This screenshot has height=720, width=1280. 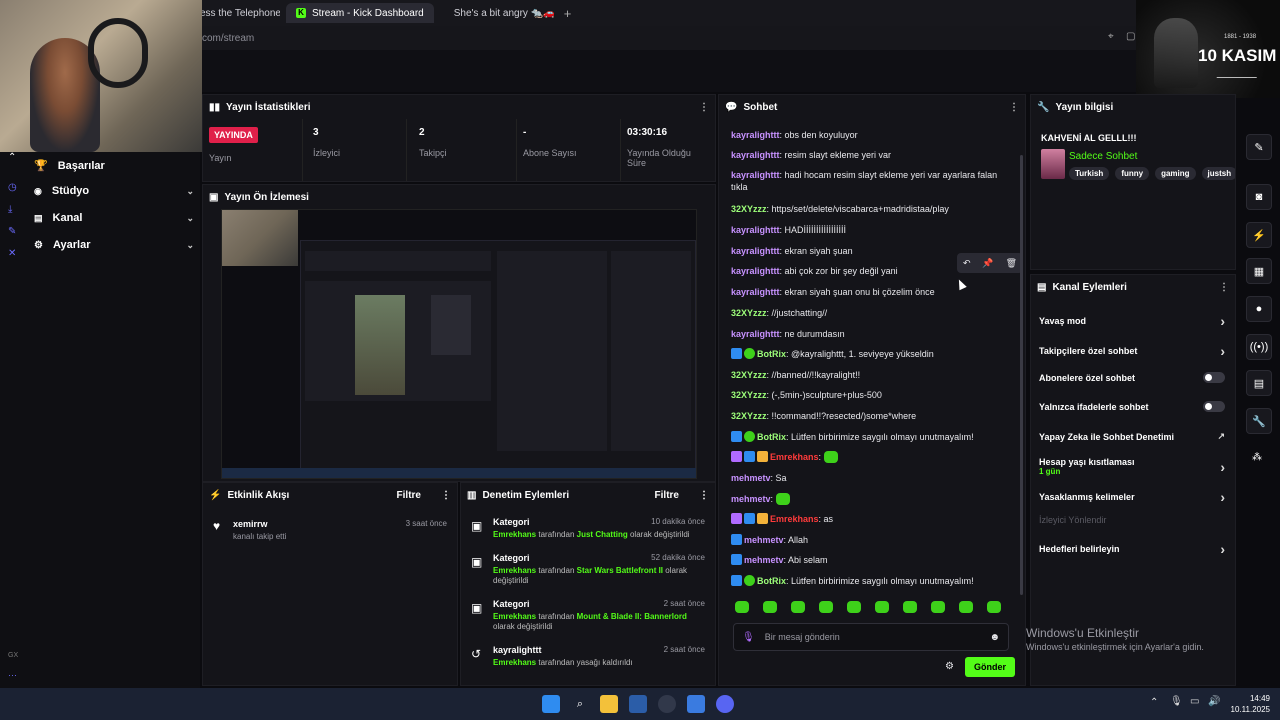 What do you see at coordinates (1259, 197) in the screenshot?
I see `camera-icon: ◙` at bounding box center [1259, 197].